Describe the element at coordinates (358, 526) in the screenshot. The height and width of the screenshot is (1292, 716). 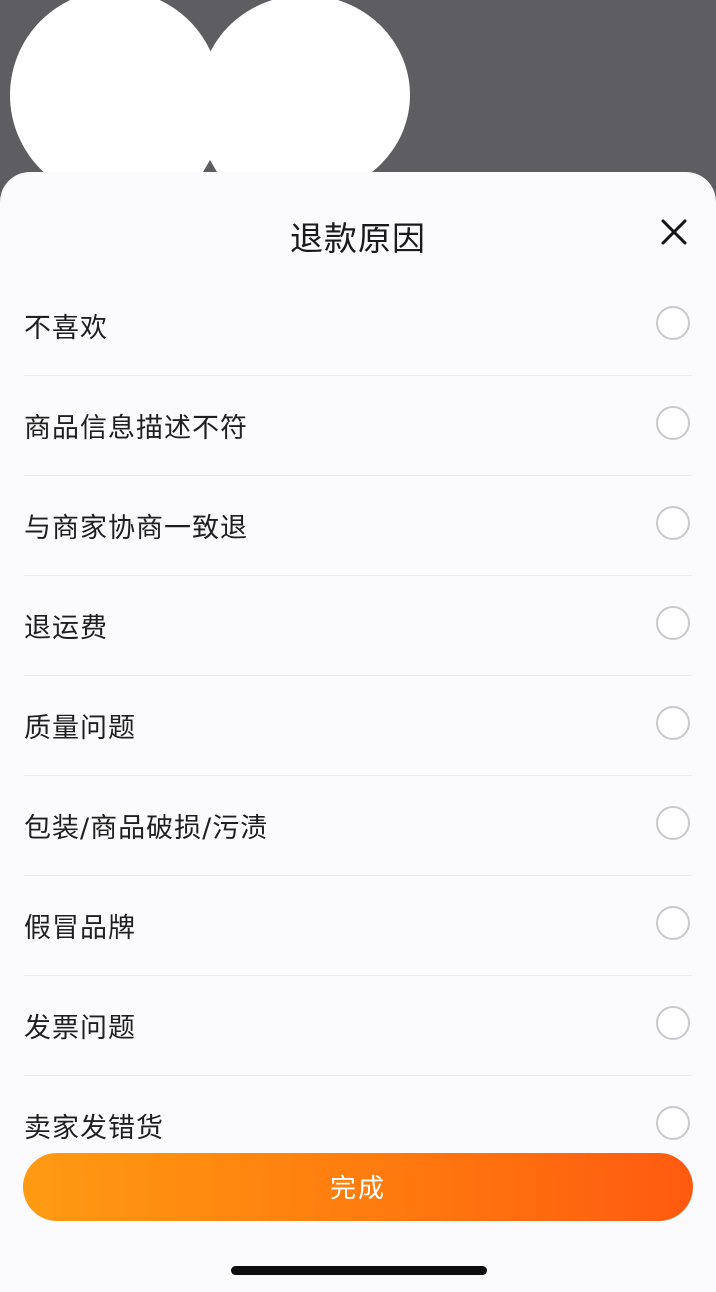
I see `reason-item: 与商家协商一致退` at that location.